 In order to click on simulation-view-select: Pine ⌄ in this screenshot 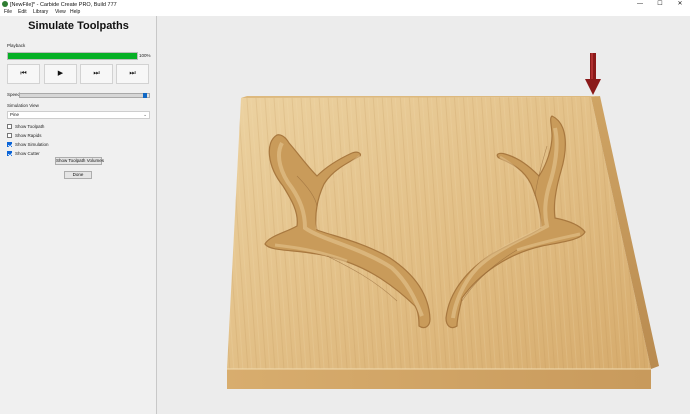, I will do `click(78, 115)`.